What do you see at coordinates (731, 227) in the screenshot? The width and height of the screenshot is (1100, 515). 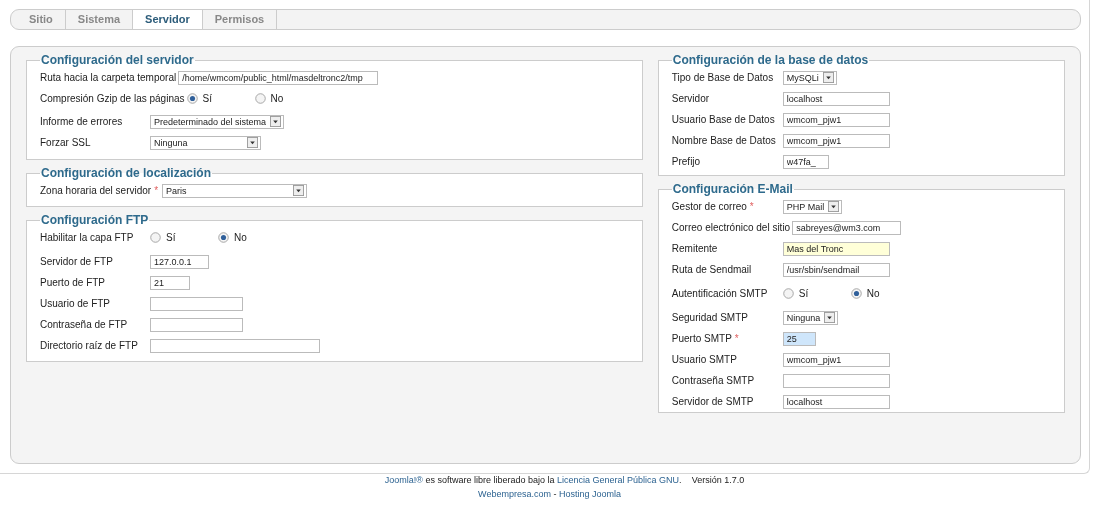 I see `field-label: Correo electrónico del sitio` at bounding box center [731, 227].